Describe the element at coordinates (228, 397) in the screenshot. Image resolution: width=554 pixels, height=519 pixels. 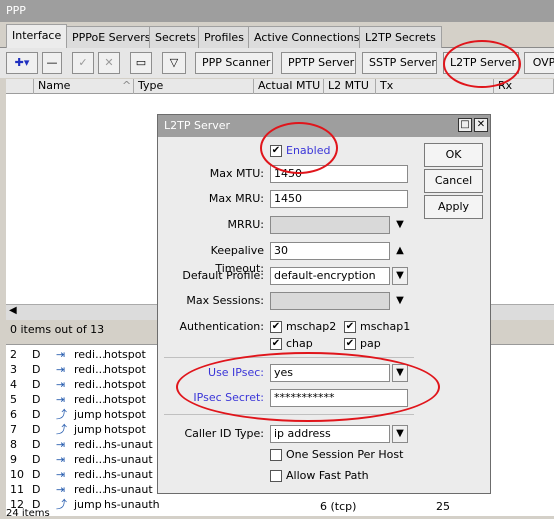
I see `ipsec-secret-label: IPsec Secret:` at that location.